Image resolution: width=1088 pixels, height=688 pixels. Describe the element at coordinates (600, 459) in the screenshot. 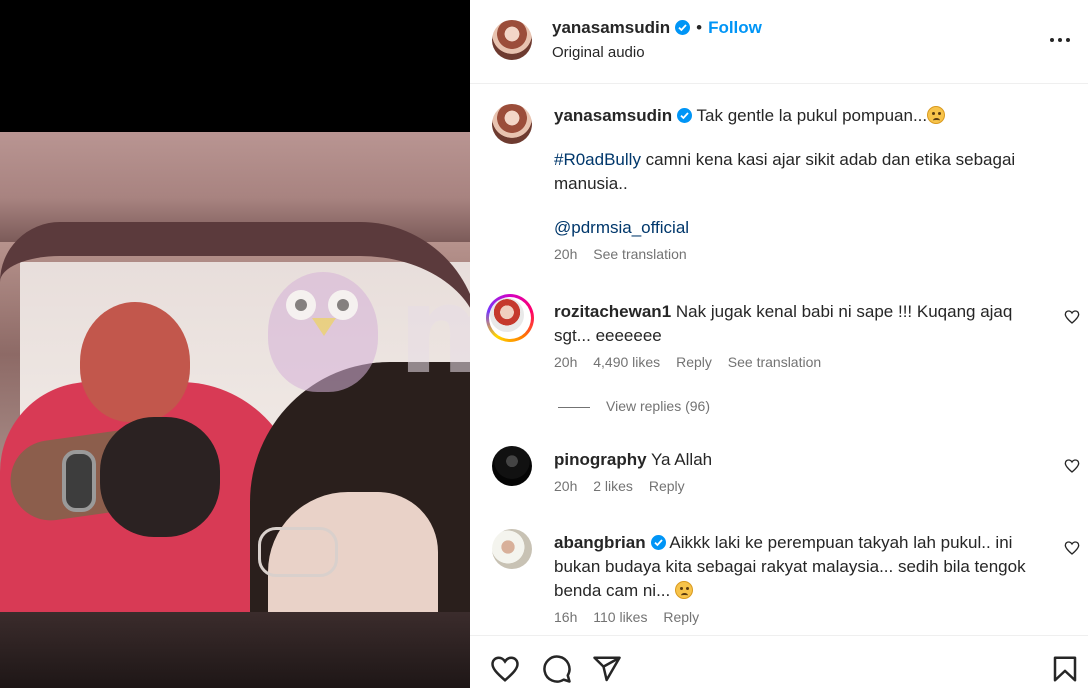

I see `commenter-username: pinography` at that location.